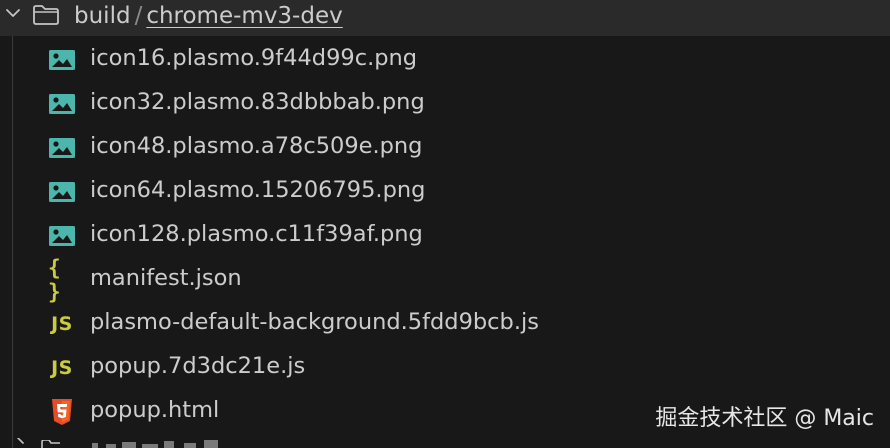 The image size is (890, 448). I want to click on file-row-manifest-json: { } manifest.json, so click(445, 280).